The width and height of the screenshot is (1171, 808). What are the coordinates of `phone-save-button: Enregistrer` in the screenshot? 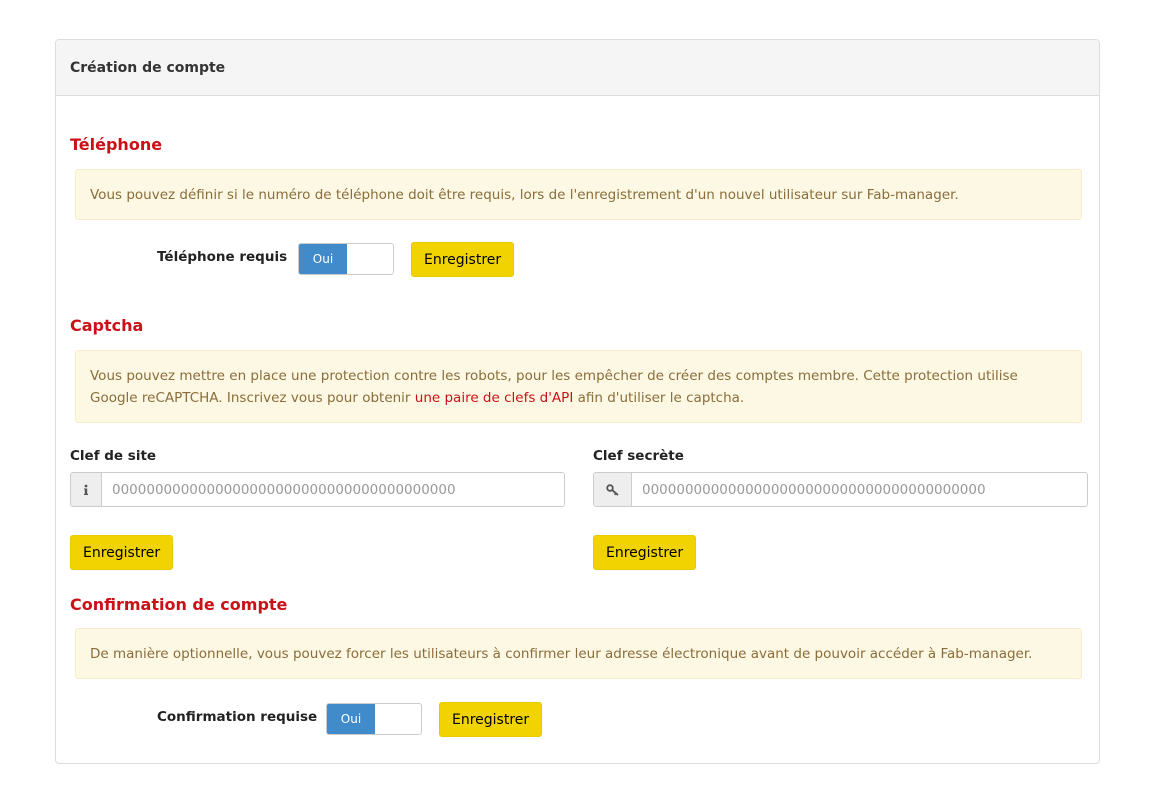 It's located at (463, 259).